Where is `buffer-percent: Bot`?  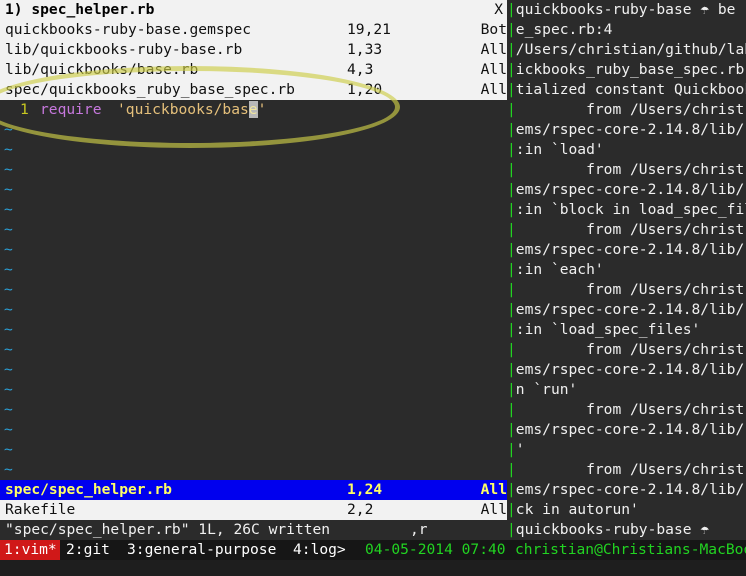 buffer-percent: Bot is located at coordinates (493, 29).